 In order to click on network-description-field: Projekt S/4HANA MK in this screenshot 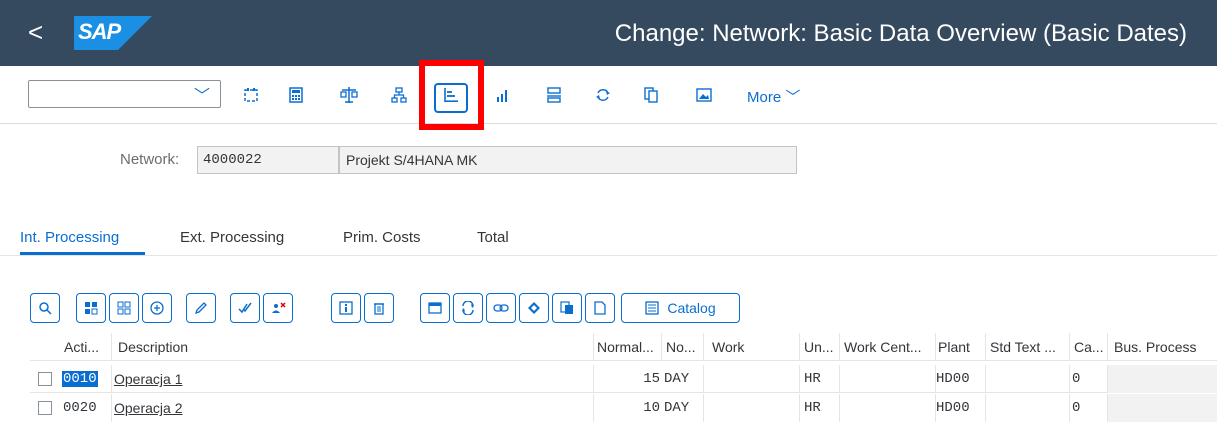, I will do `click(568, 160)`.